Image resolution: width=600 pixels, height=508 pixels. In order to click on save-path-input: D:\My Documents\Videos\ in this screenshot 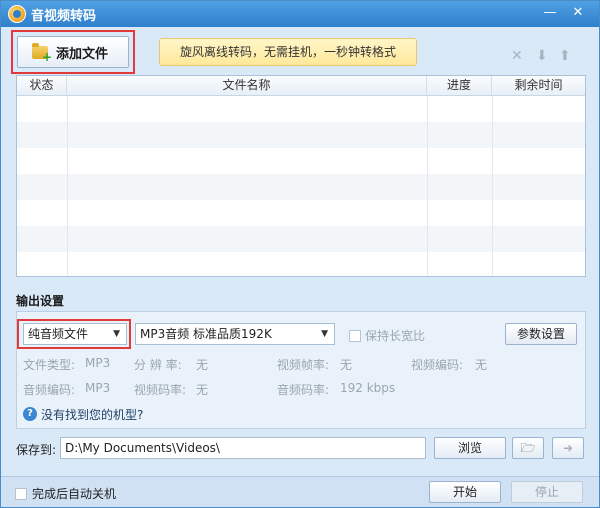, I will do `click(243, 448)`.